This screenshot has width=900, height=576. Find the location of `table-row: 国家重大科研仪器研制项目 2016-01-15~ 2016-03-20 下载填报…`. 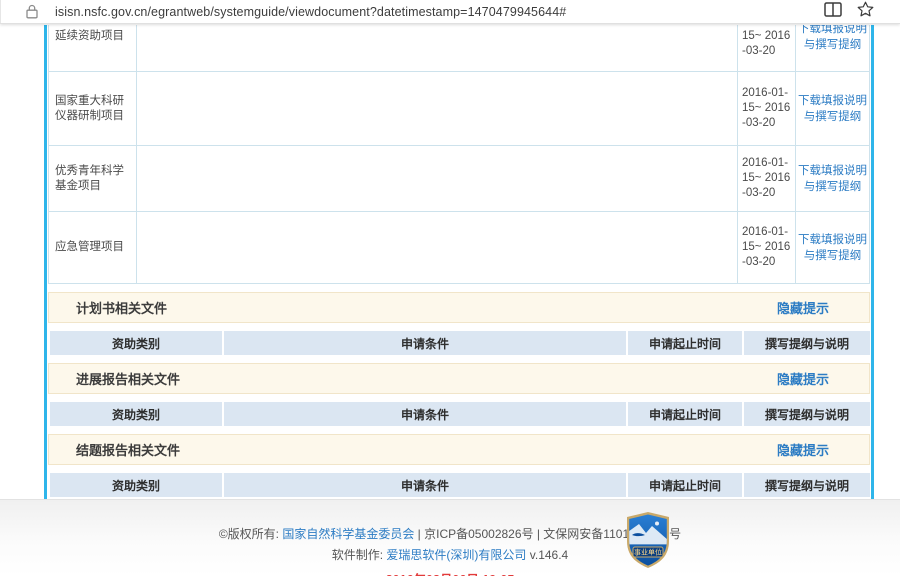

table-row: 国家重大科研仪器研制项目 2016-01-15~ 2016-03-20 下载填报… is located at coordinates (459, 108).